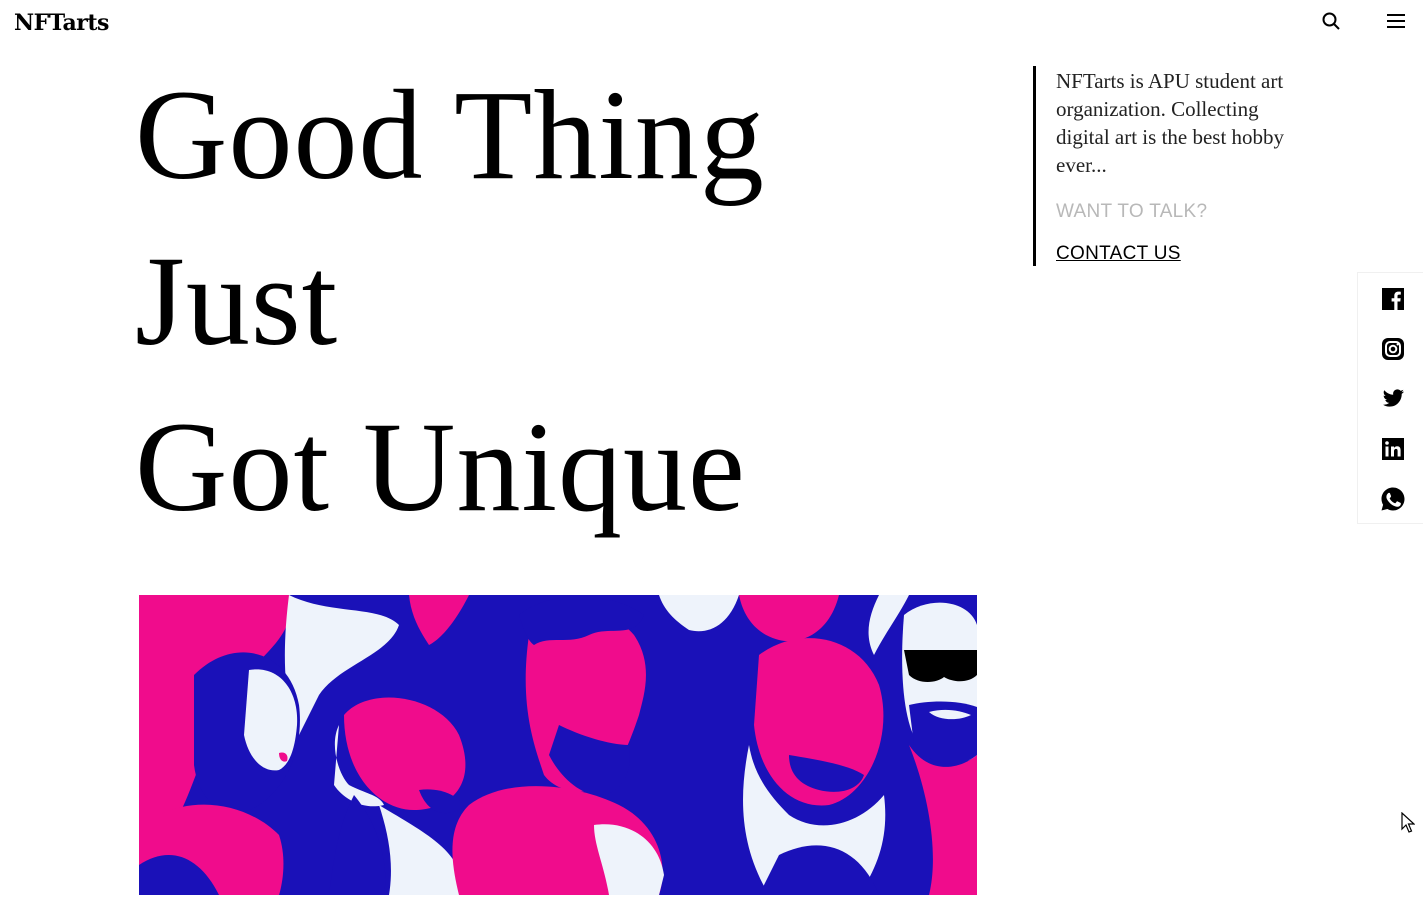 This screenshot has width=1423, height=912. I want to click on social-sidebar, so click(1390, 398).